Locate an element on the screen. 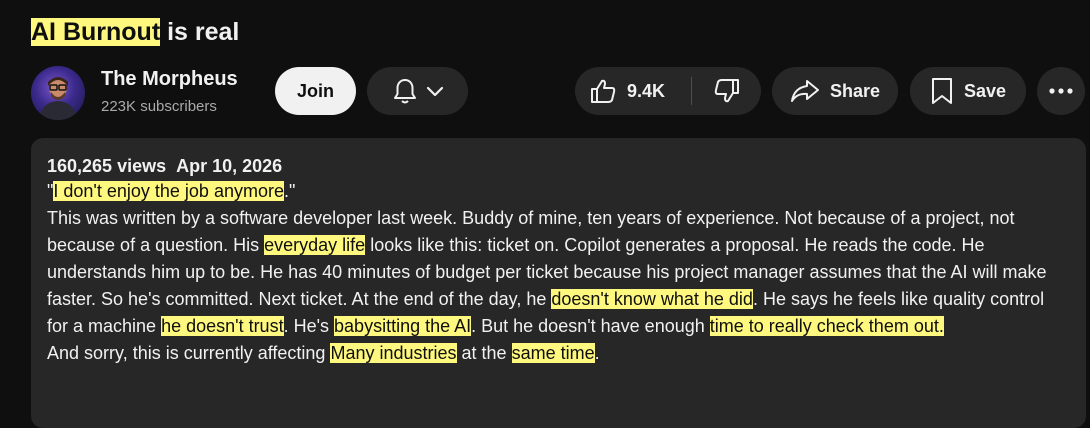 The width and height of the screenshot is (1090, 428). like-button: 9.4K is located at coordinates (633, 91).